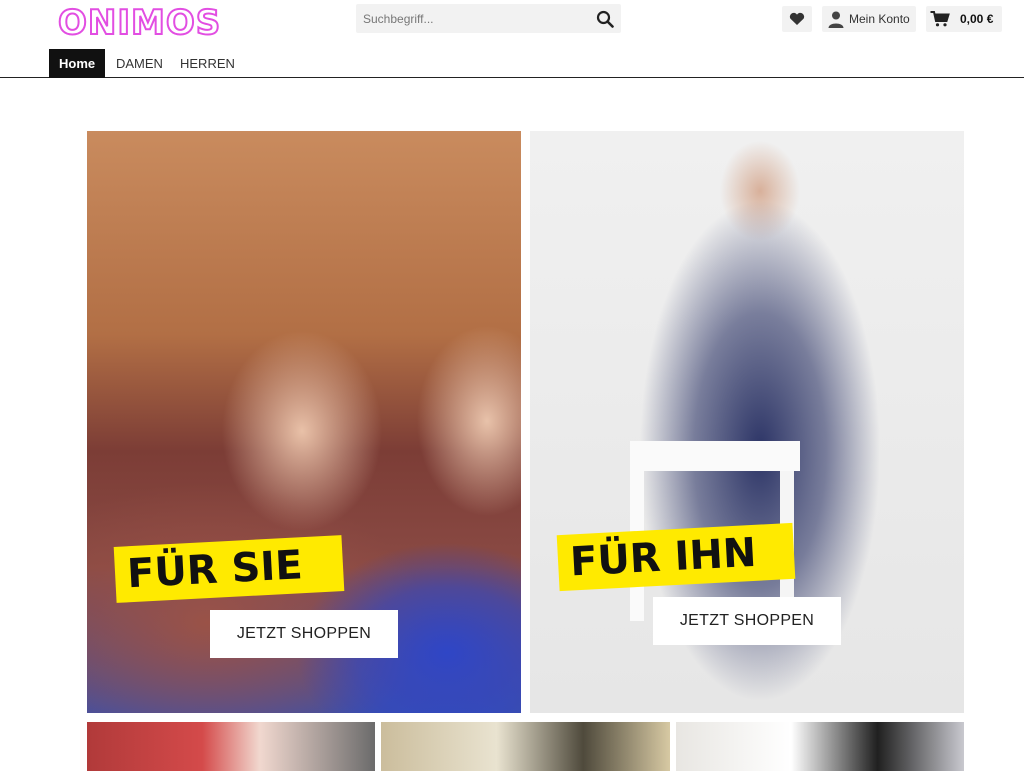  What do you see at coordinates (879, 19) in the screenshot?
I see `account-label: Mein Konto` at bounding box center [879, 19].